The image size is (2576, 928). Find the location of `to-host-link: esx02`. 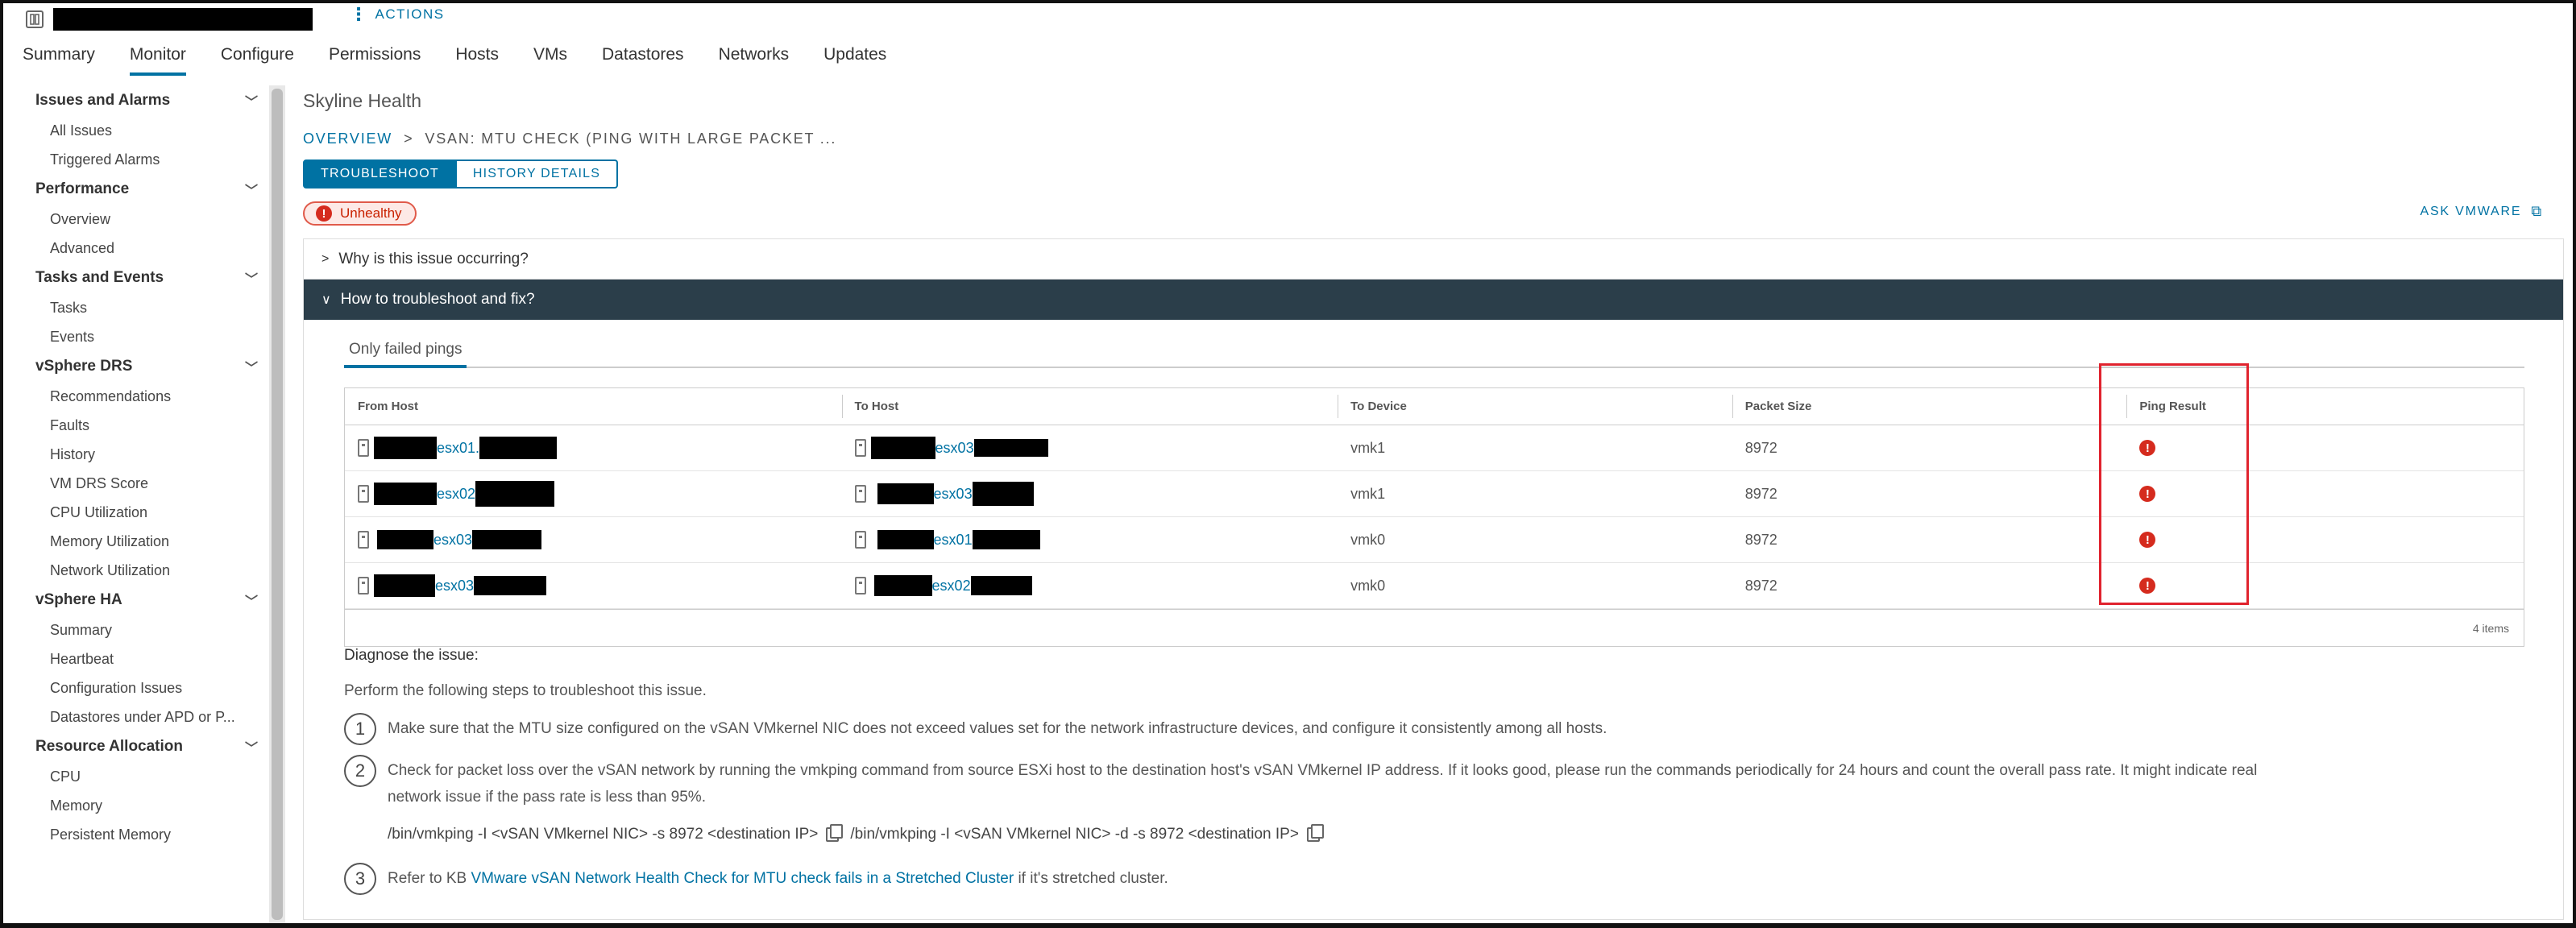

to-host-link: esx02 is located at coordinates (951, 586).